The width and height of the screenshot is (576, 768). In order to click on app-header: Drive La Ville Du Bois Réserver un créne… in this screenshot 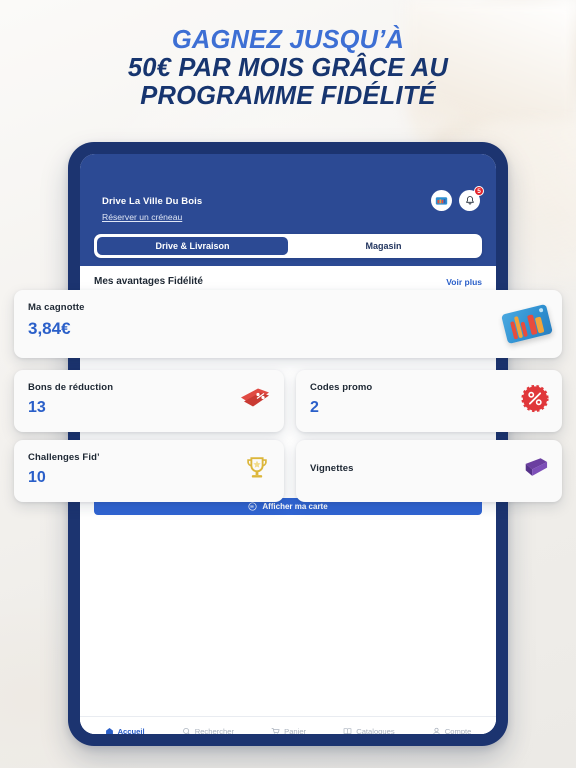, I will do `click(288, 210)`.